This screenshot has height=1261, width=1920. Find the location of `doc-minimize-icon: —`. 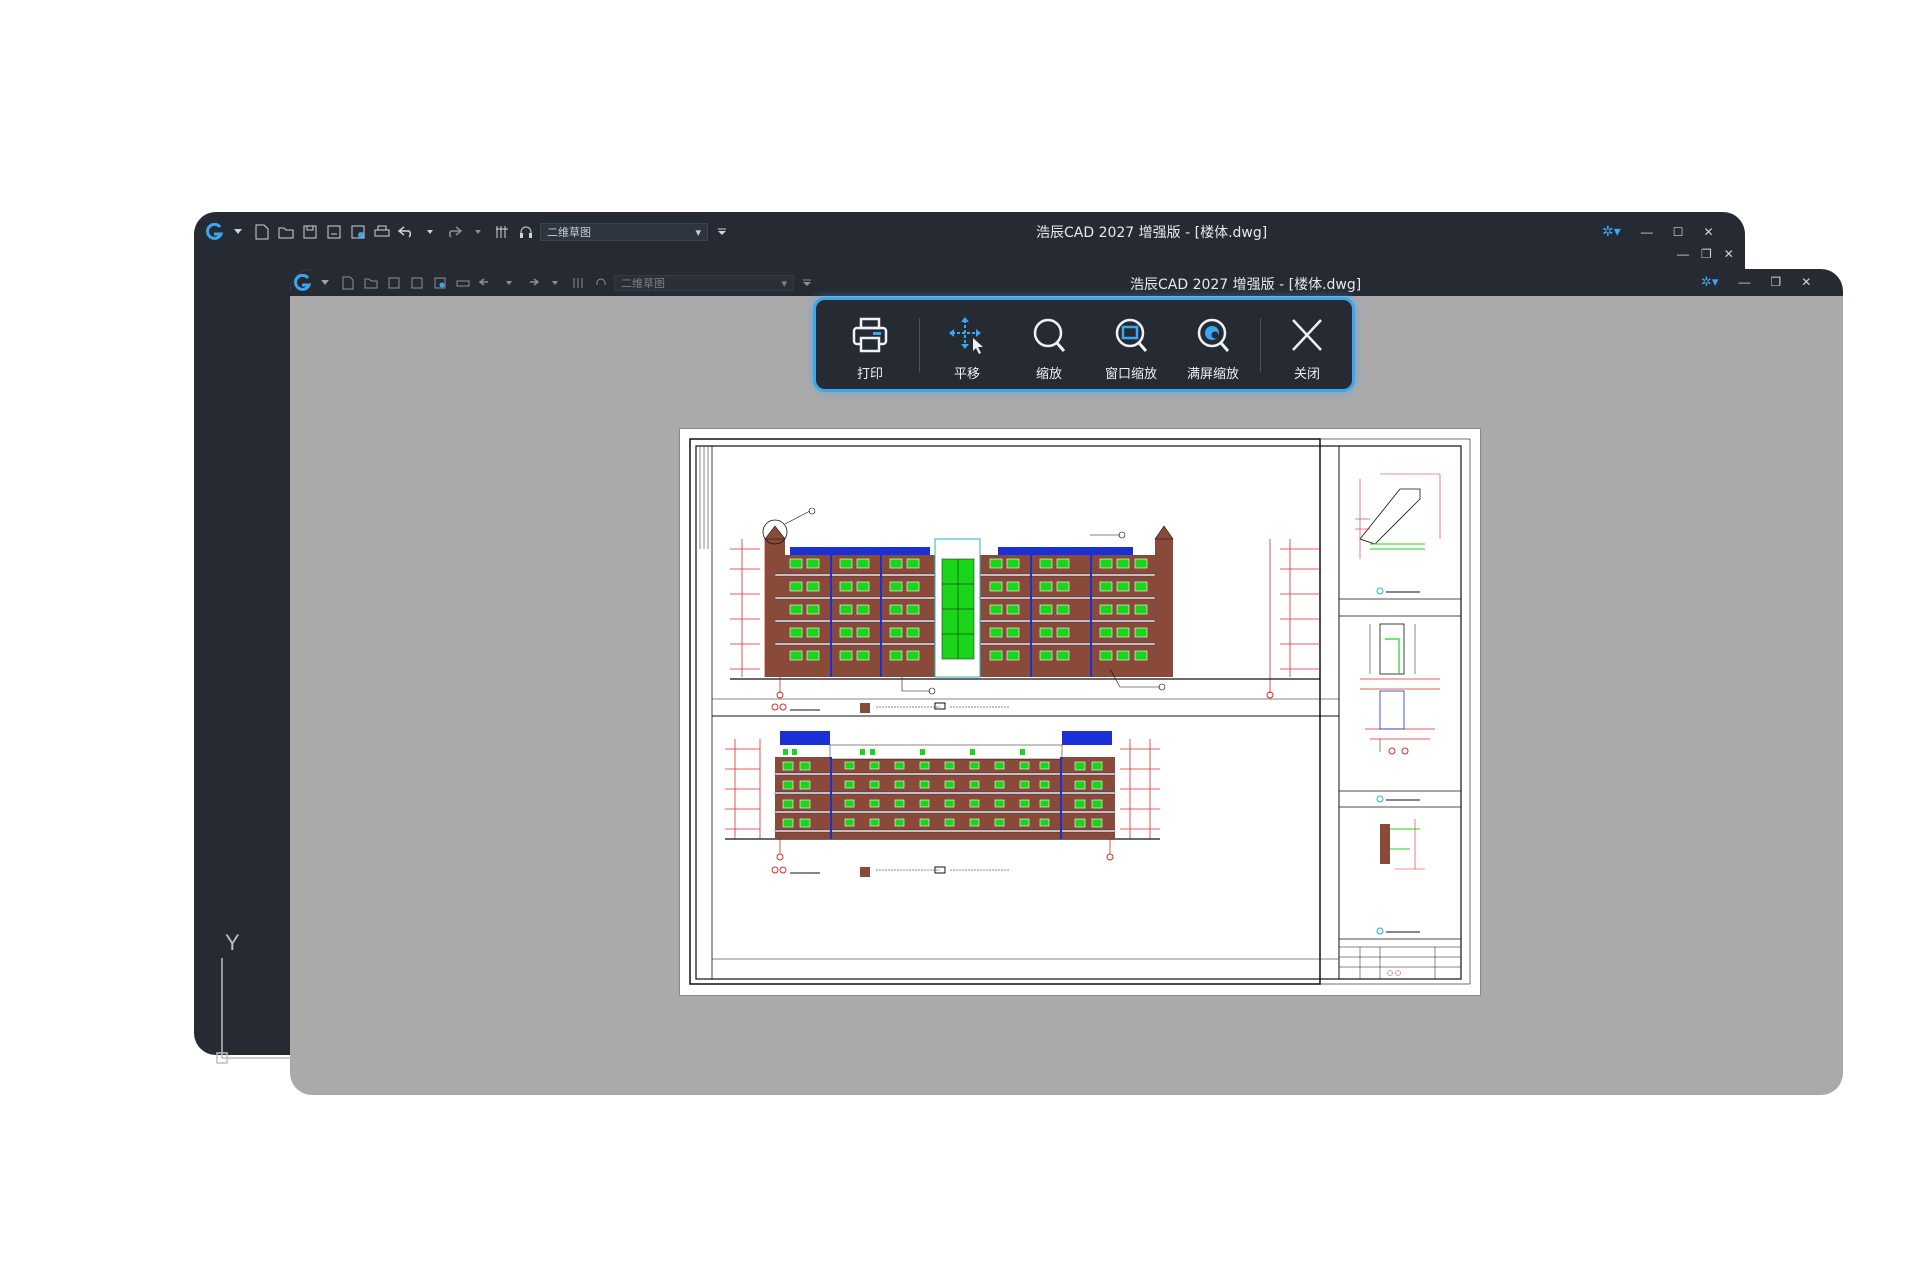

doc-minimize-icon: — is located at coordinates (1683, 254).